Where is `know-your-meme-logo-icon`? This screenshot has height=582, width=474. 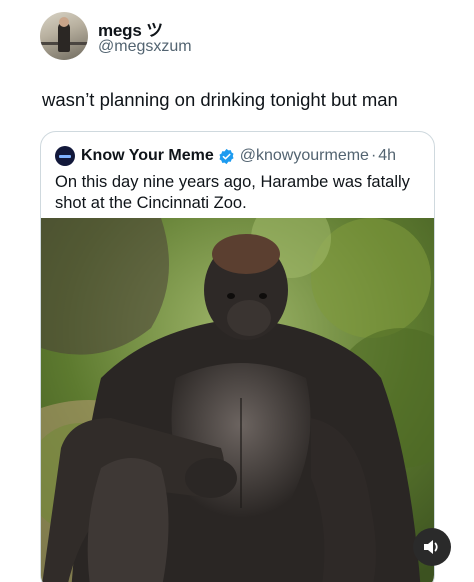 know-your-meme-logo-icon is located at coordinates (65, 156).